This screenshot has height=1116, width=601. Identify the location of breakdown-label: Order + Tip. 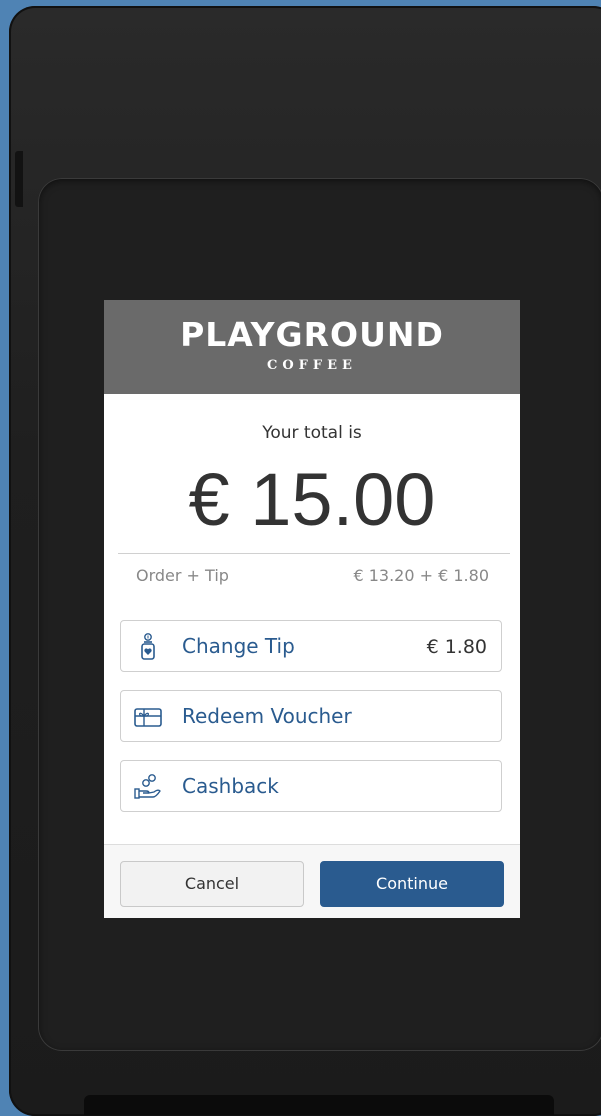
(182, 575).